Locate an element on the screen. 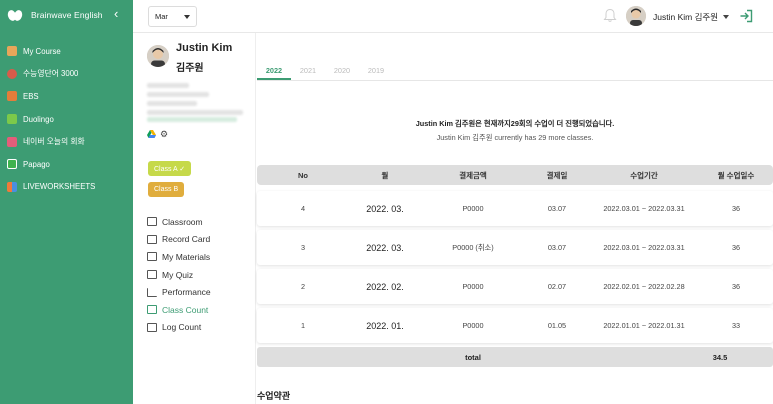  menu-item-label: Performance is located at coordinates (186, 292).